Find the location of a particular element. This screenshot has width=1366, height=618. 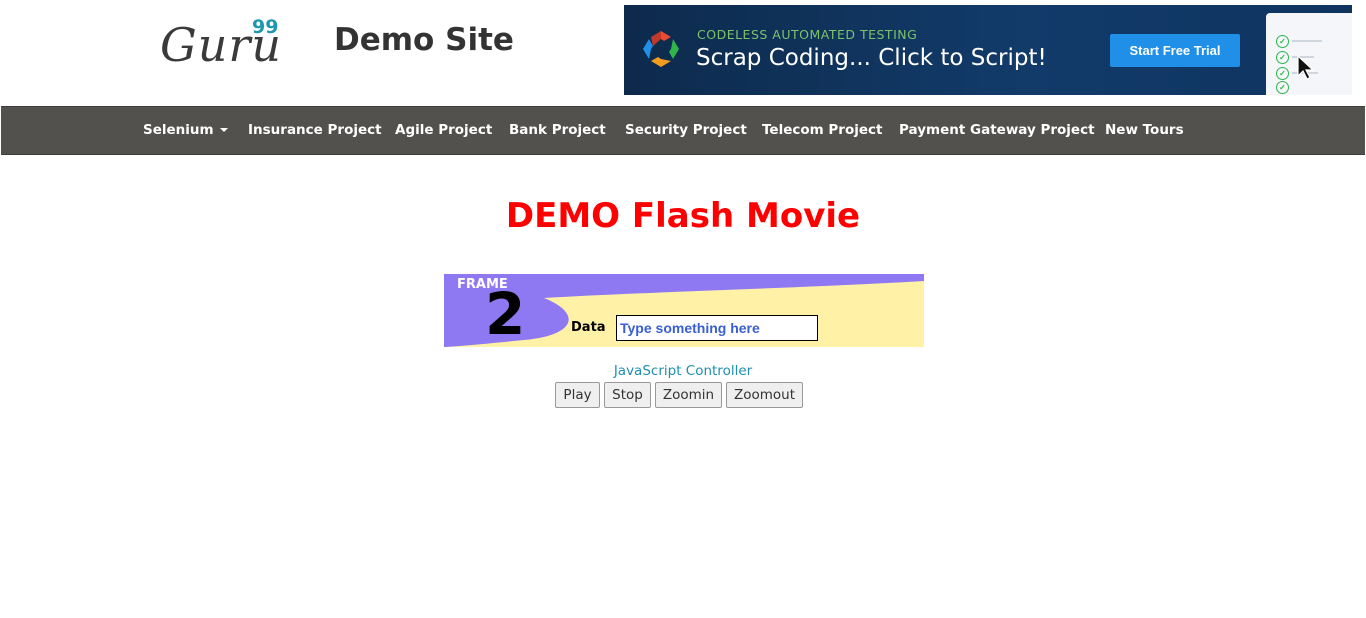

nav-item-telecom-project: Telecom Project is located at coordinates (822, 130).